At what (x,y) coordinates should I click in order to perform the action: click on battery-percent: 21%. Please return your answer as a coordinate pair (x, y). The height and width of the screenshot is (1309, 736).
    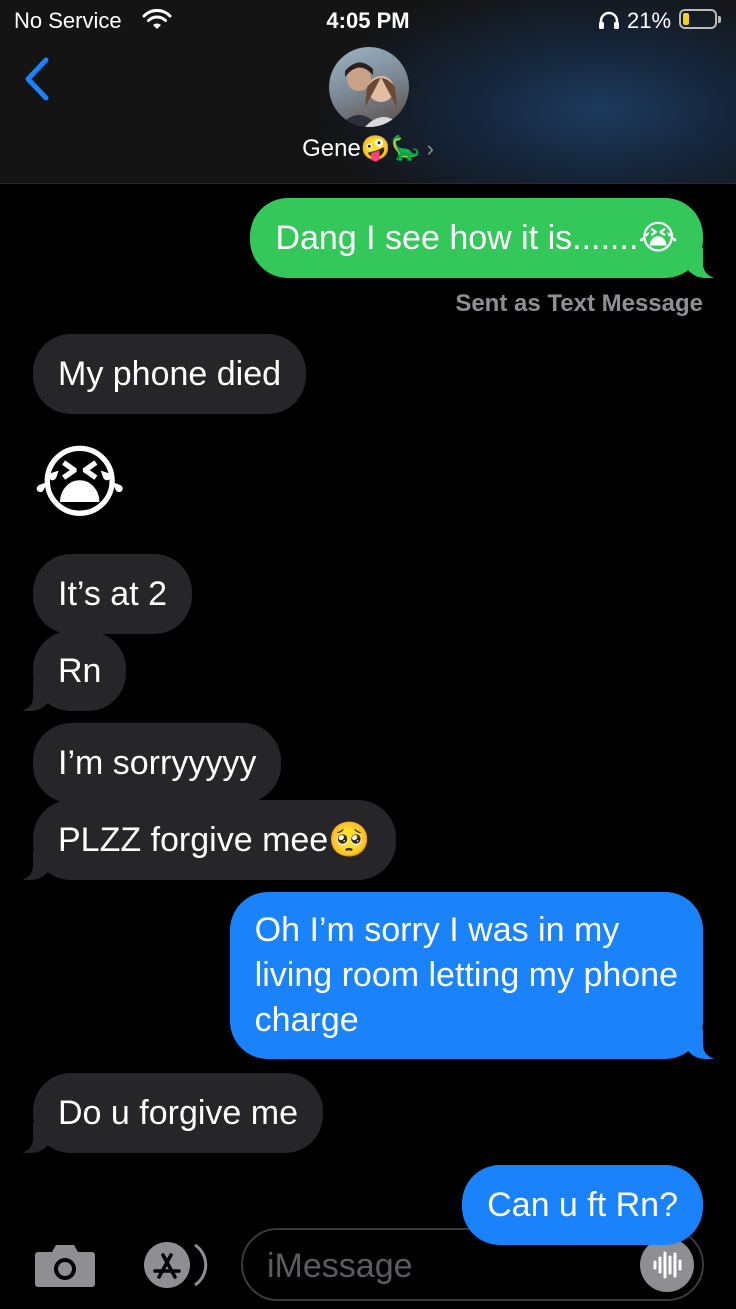
    Looking at the image, I should click on (649, 20).